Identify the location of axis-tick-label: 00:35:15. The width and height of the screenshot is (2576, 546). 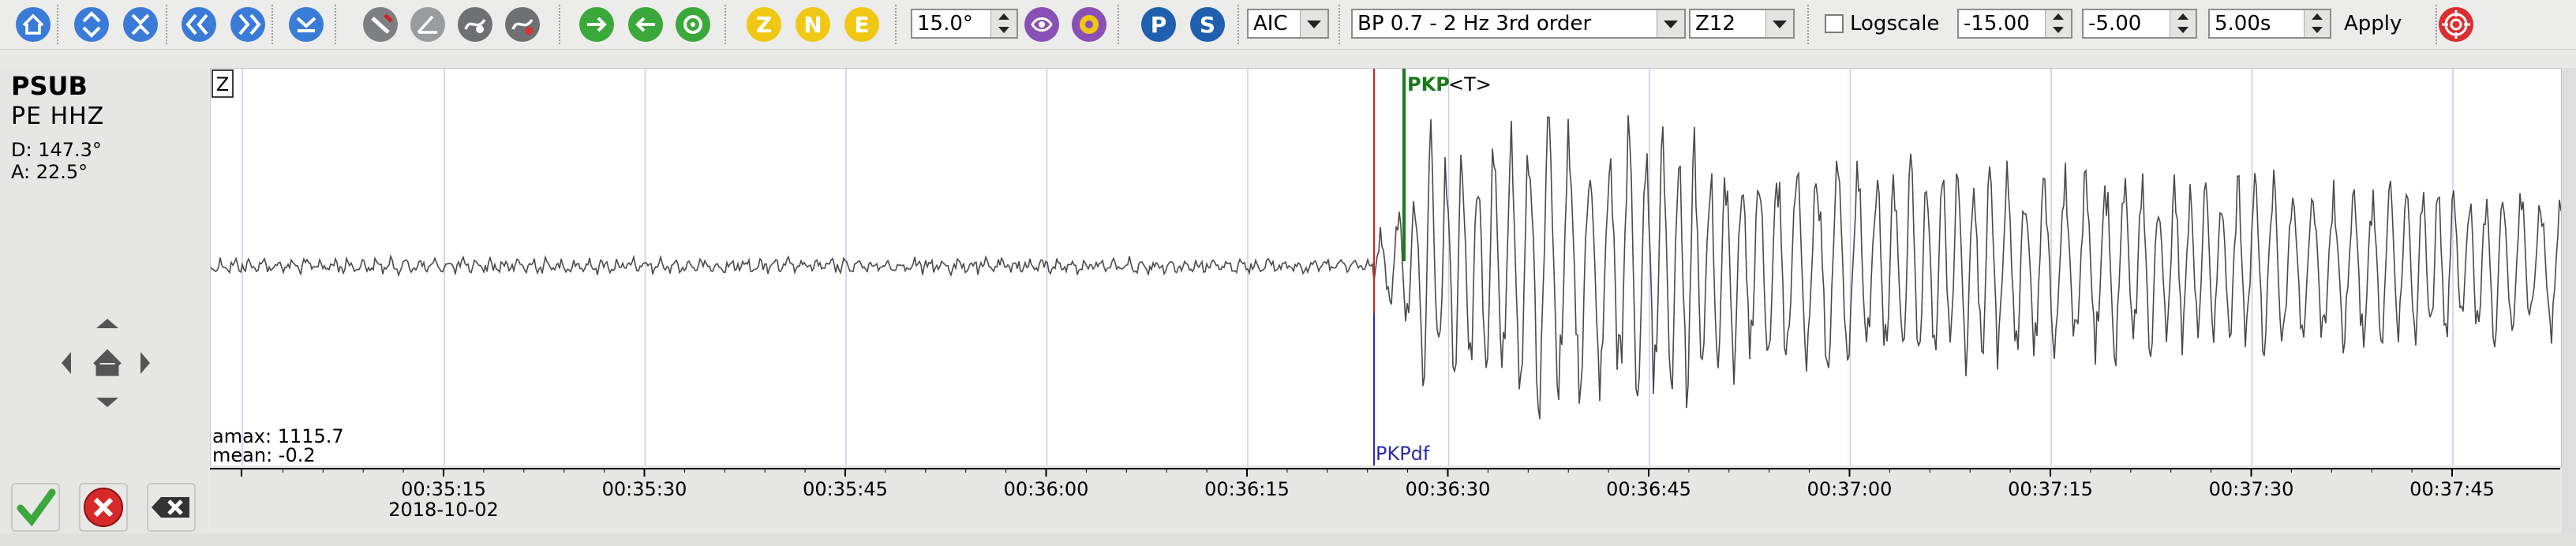
(443, 489).